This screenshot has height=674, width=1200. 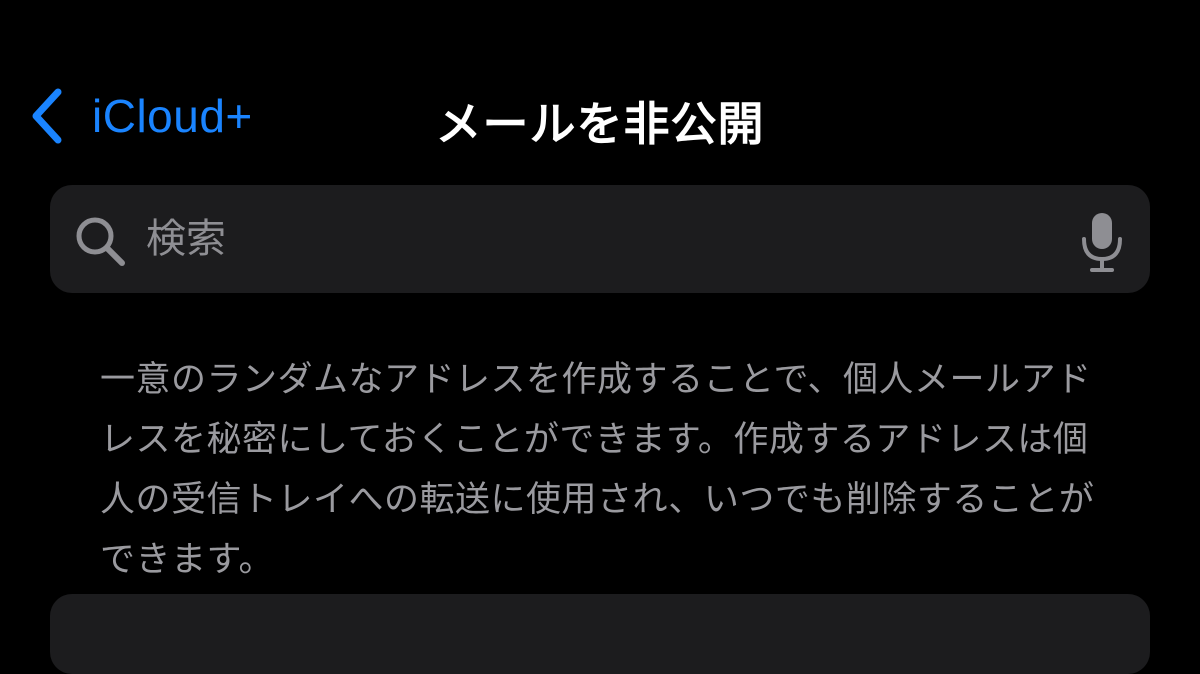 I want to click on search-bar, so click(x=600, y=239).